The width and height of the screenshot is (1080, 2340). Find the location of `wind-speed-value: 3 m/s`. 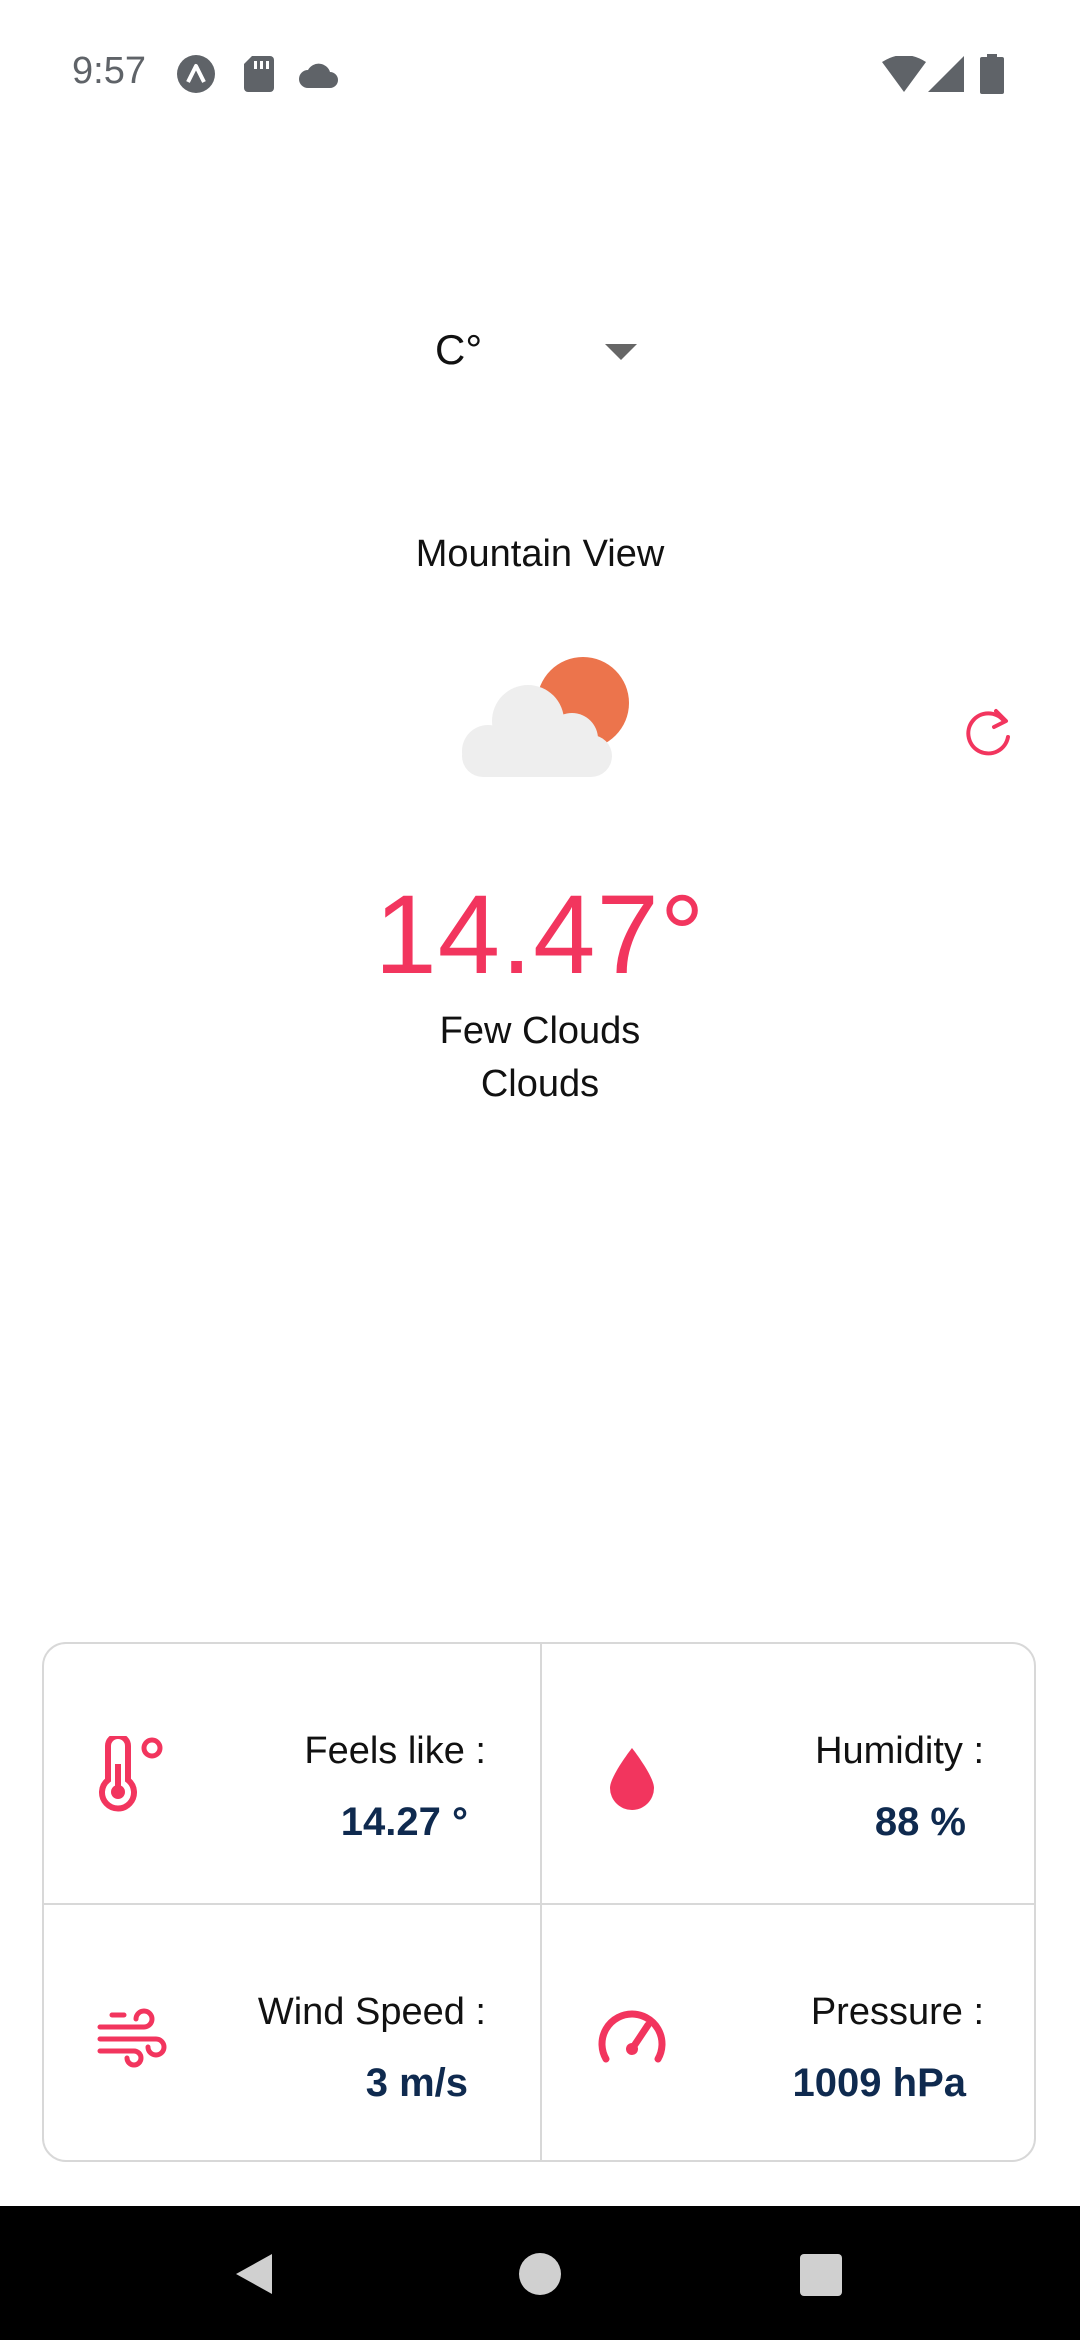

wind-speed-value: 3 m/s is located at coordinates (416, 2083).